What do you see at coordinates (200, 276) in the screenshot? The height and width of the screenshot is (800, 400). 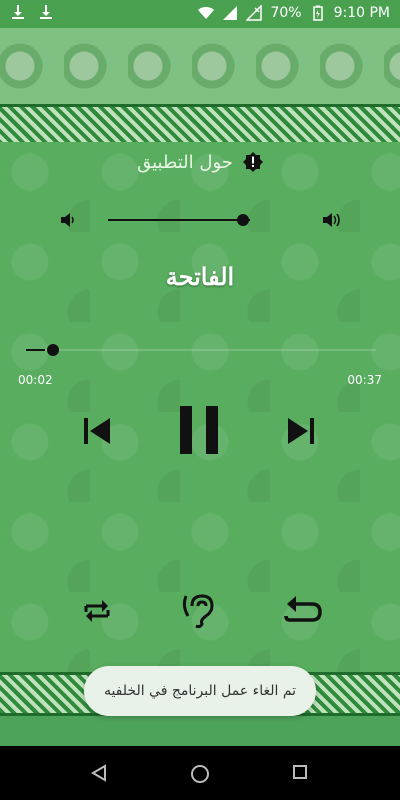 I see `surah-title: الفاتحة` at bounding box center [200, 276].